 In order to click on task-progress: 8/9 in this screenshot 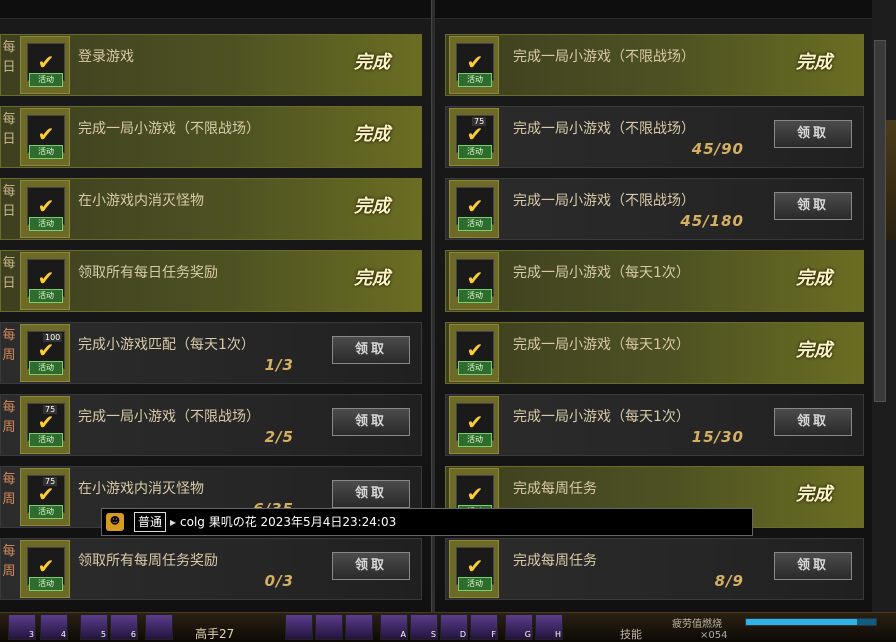, I will do `click(729, 581)`.